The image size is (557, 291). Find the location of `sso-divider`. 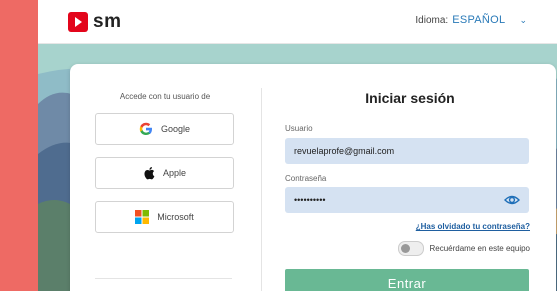

sso-divider is located at coordinates (163, 278).